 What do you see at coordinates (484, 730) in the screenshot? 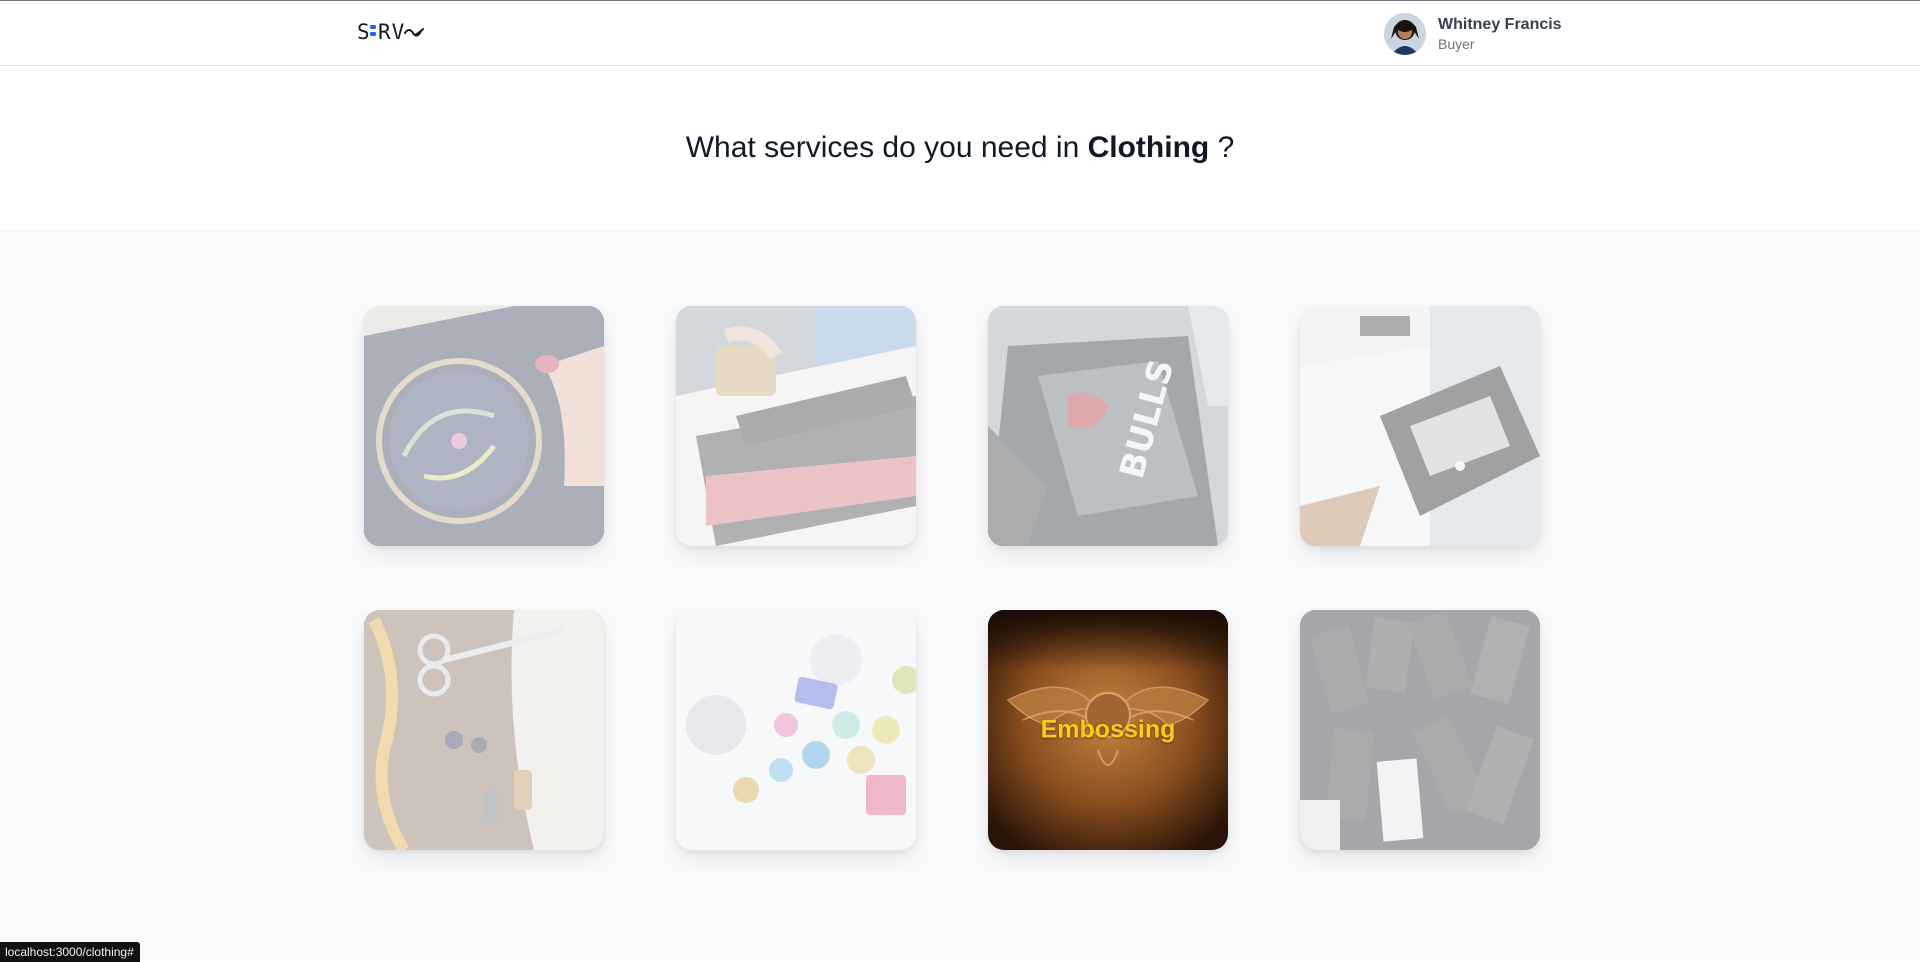
I see `service-card-tailoring` at bounding box center [484, 730].